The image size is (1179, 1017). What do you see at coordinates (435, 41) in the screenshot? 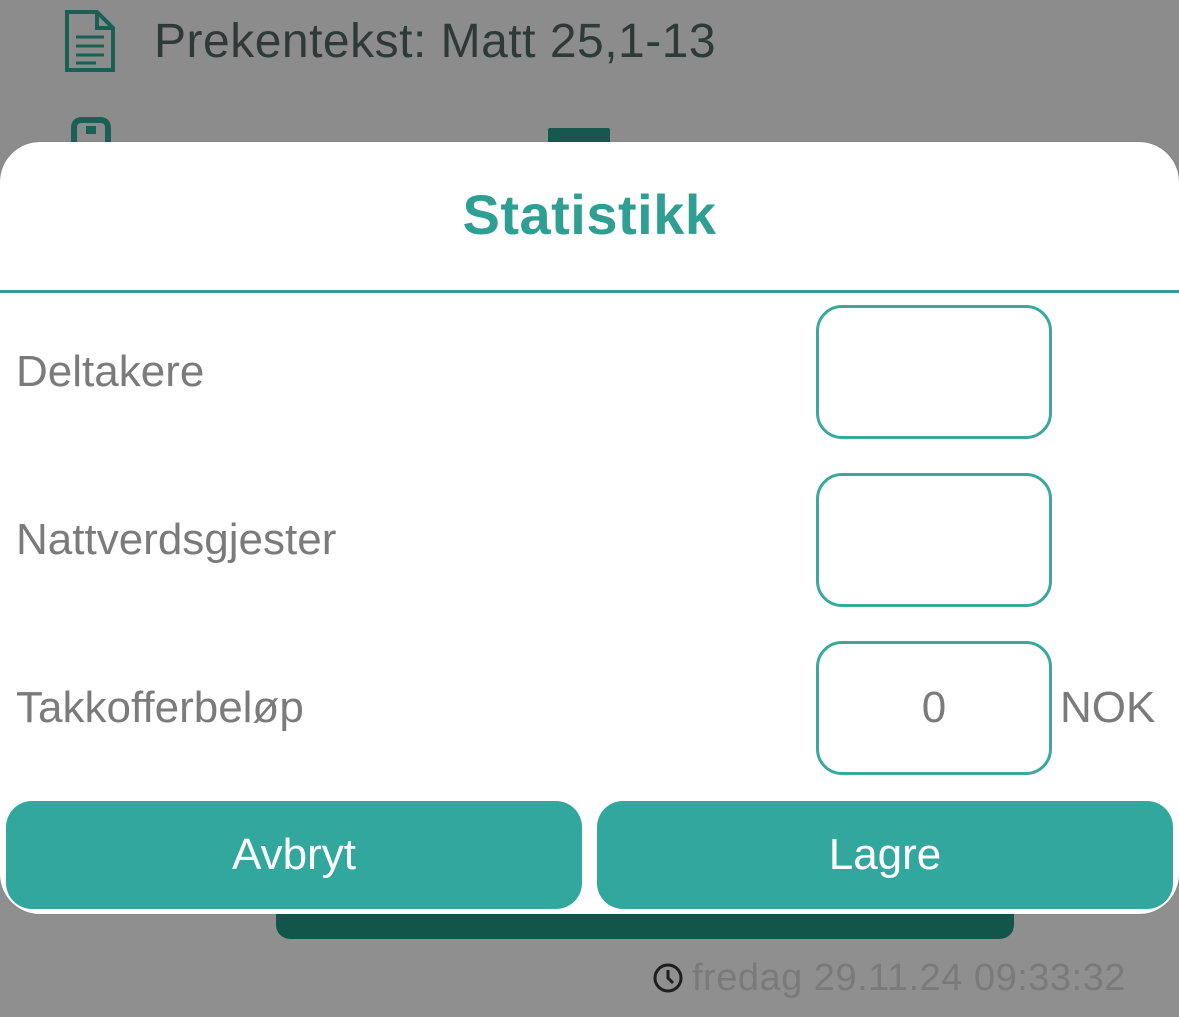
I see `sermon-text: Prekentekst: Matt 25,1-13` at bounding box center [435, 41].